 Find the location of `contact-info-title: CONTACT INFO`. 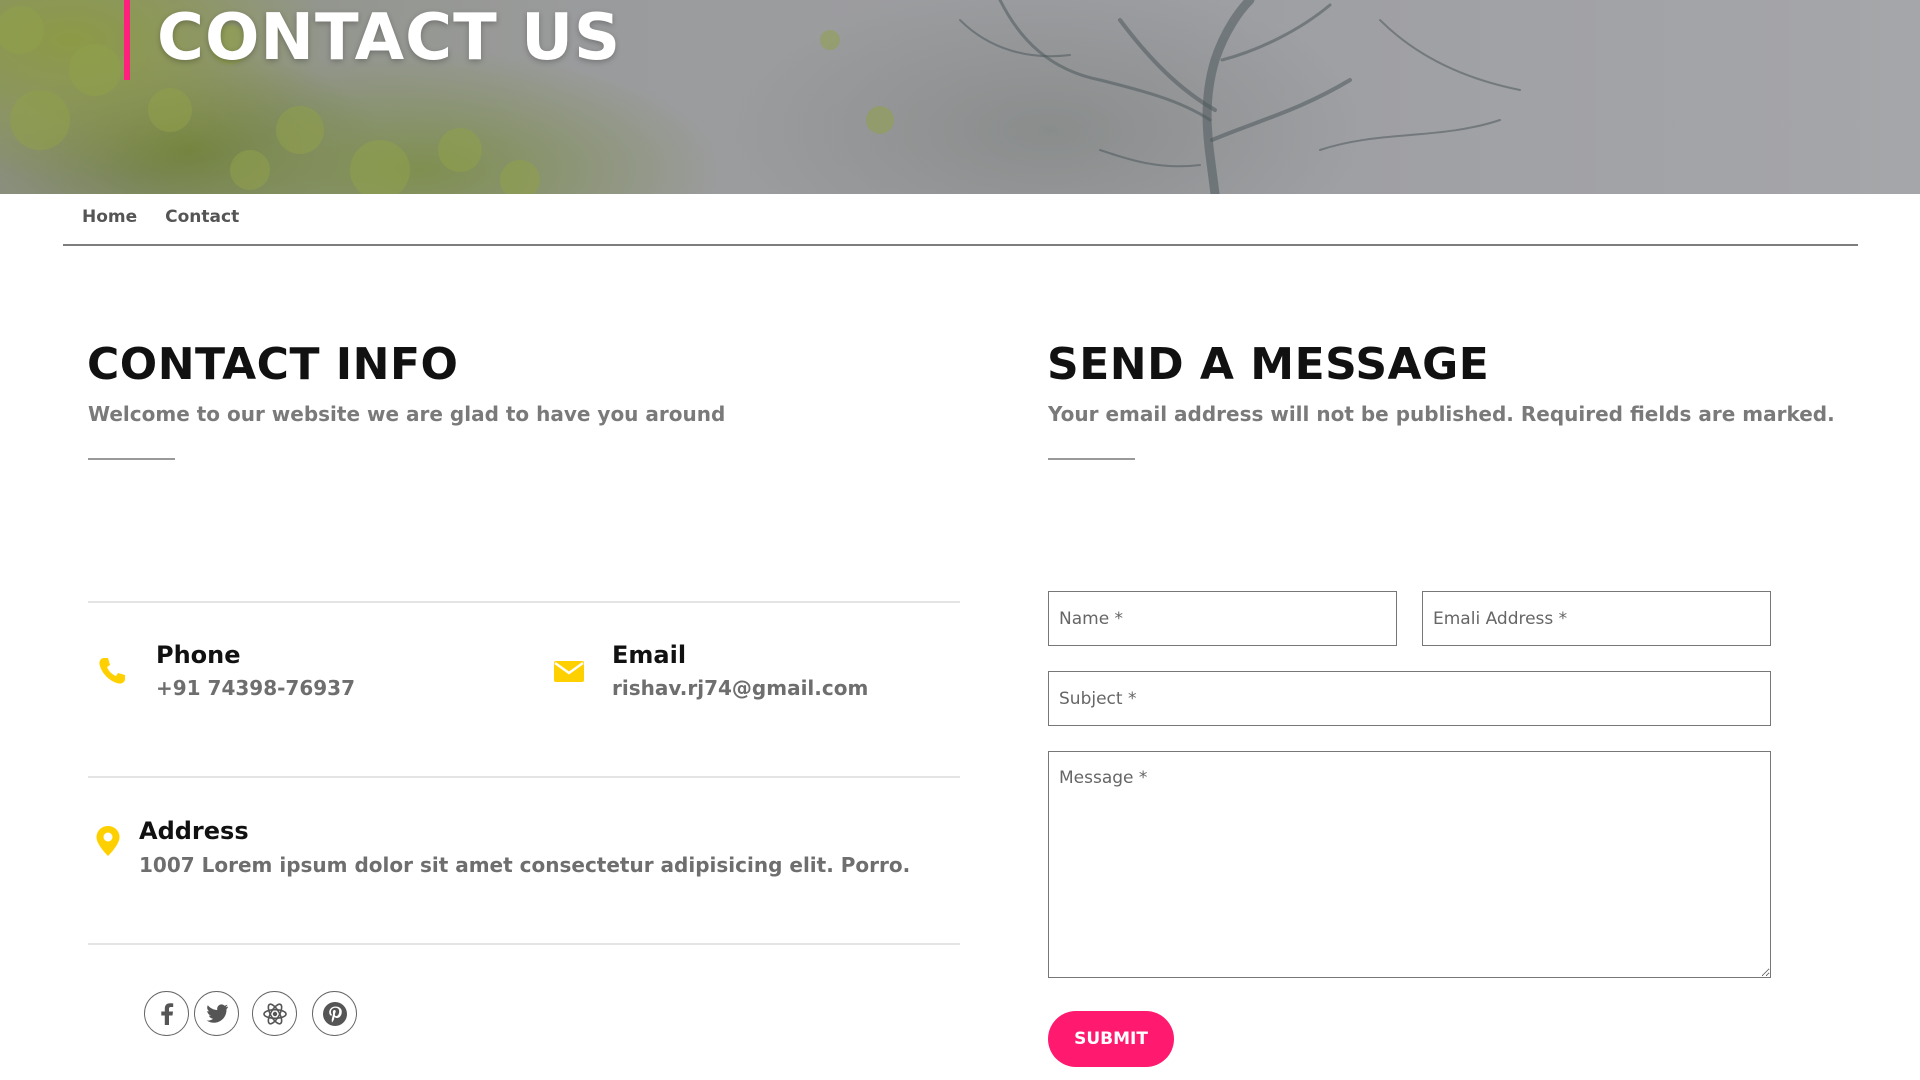

contact-info-title: CONTACT INFO is located at coordinates (273, 364).